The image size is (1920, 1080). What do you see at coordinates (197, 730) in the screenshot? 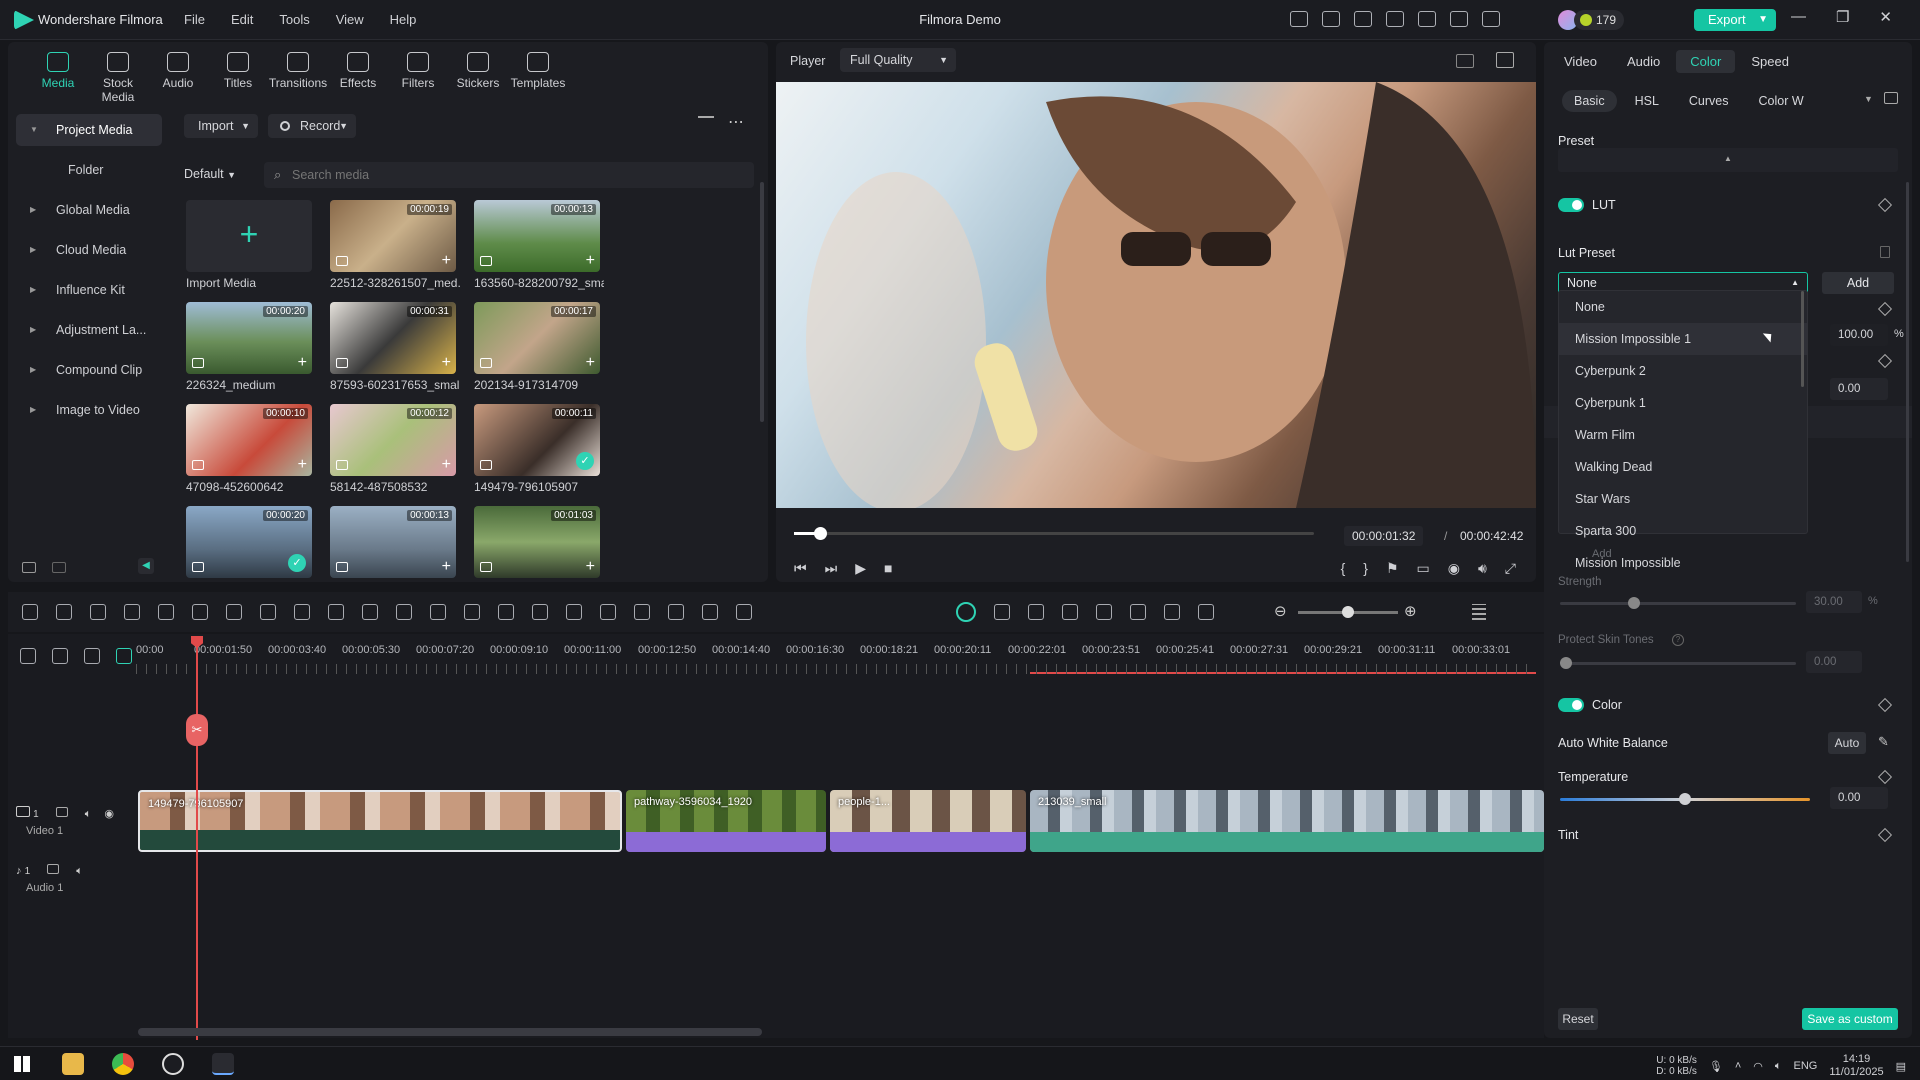
I see `scissors-icon: ✂` at bounding box center [197, 730].